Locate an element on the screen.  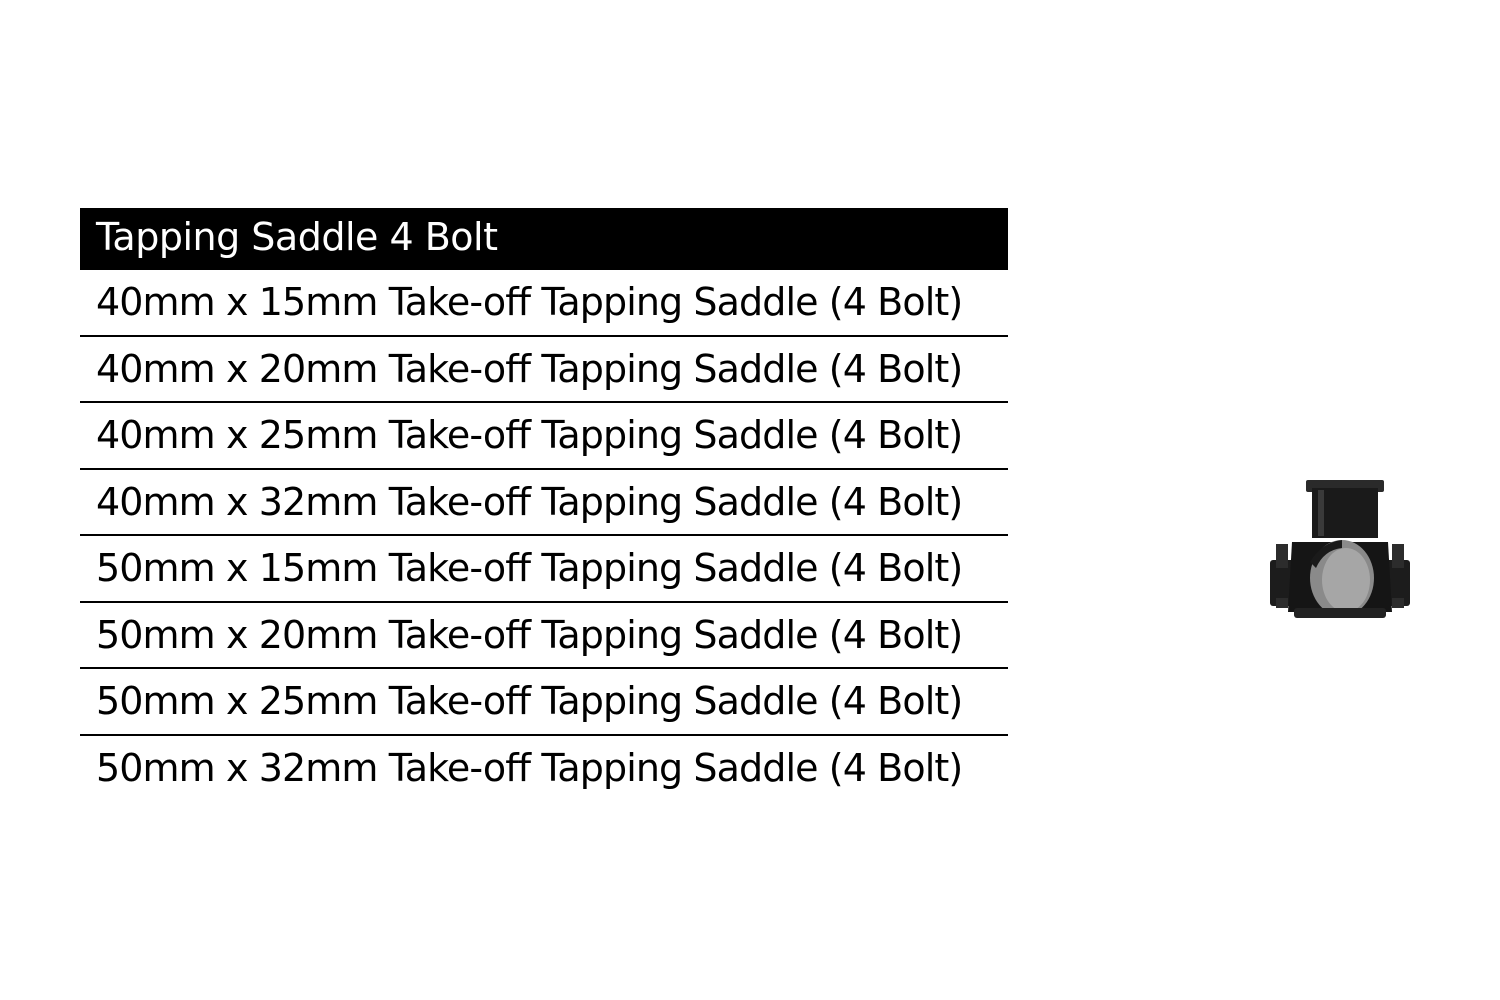
tapping-saddle-fitting-icon is located at coordinates (1340, 549).